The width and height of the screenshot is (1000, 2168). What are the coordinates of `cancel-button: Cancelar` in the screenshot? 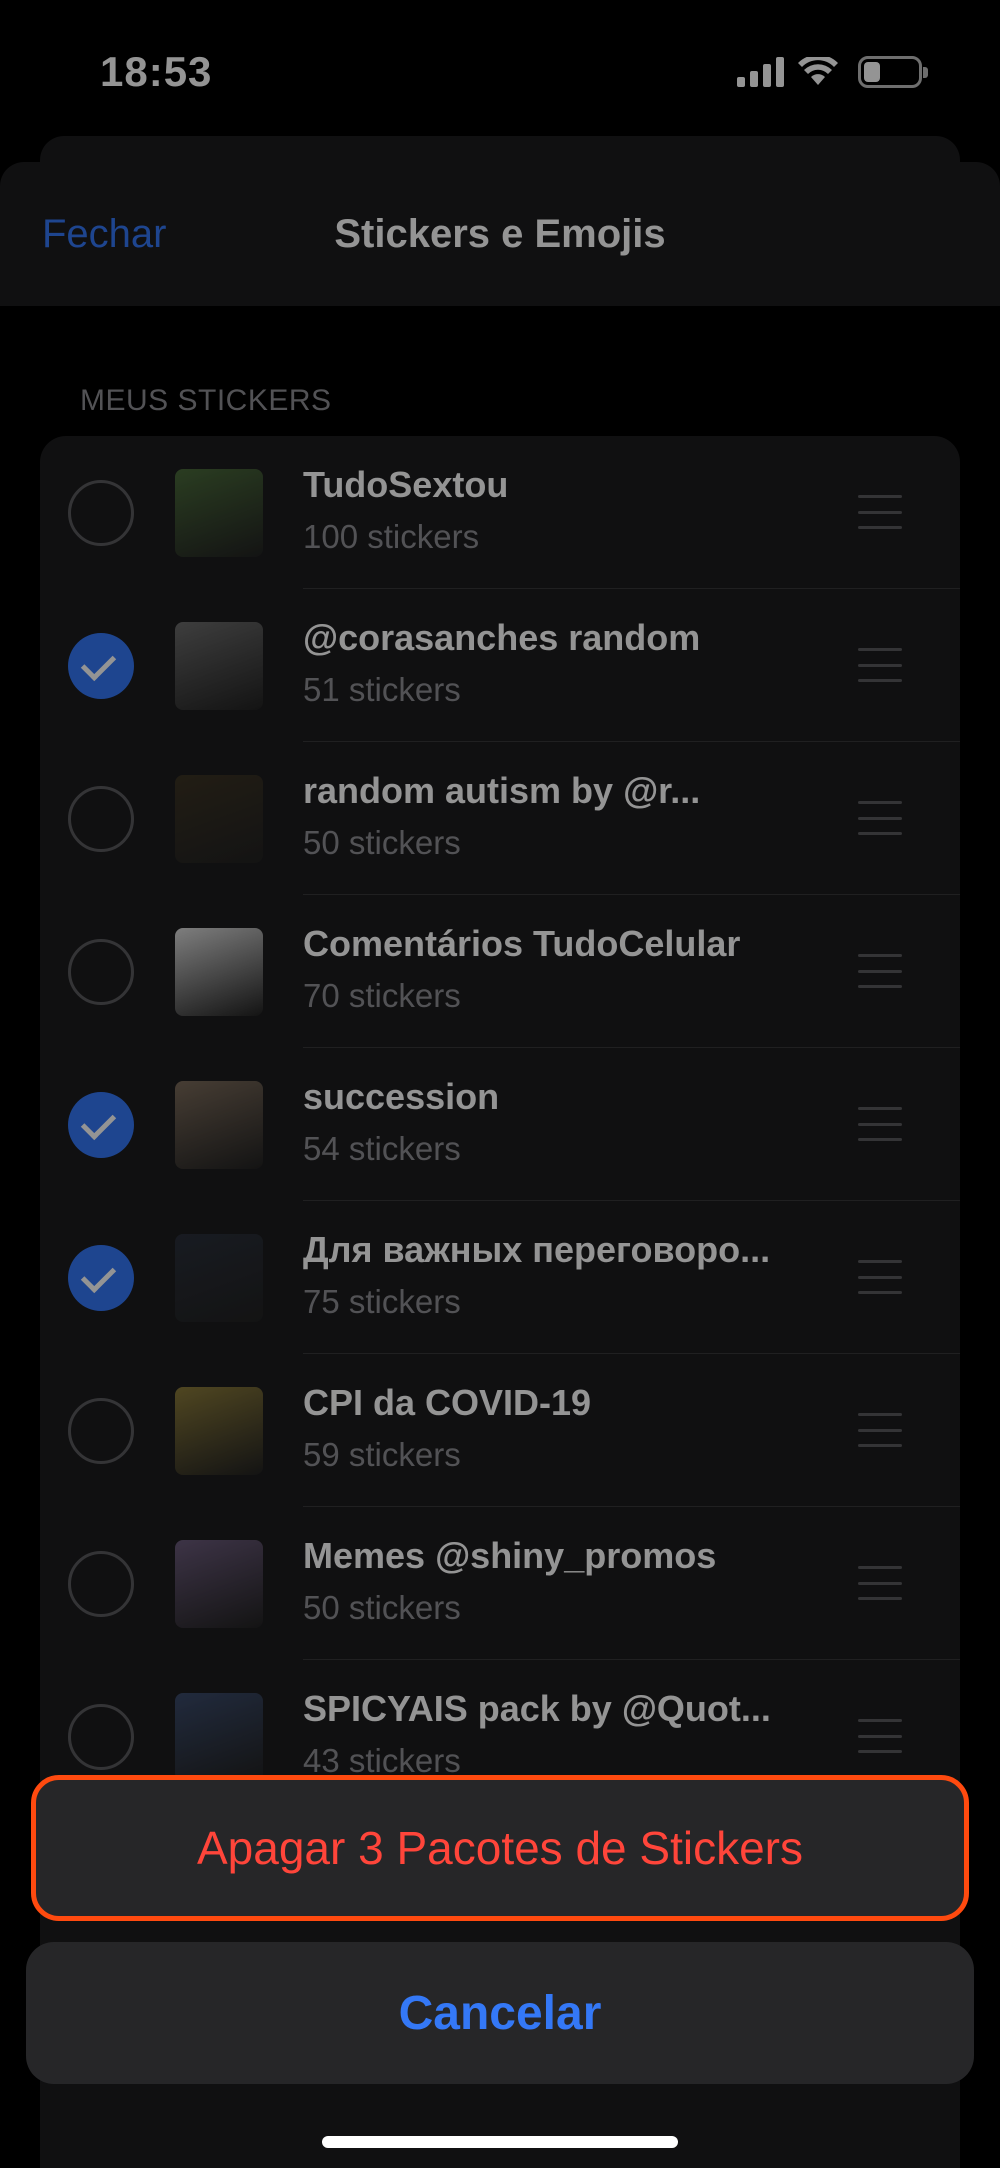 It's located at (500, 2013).